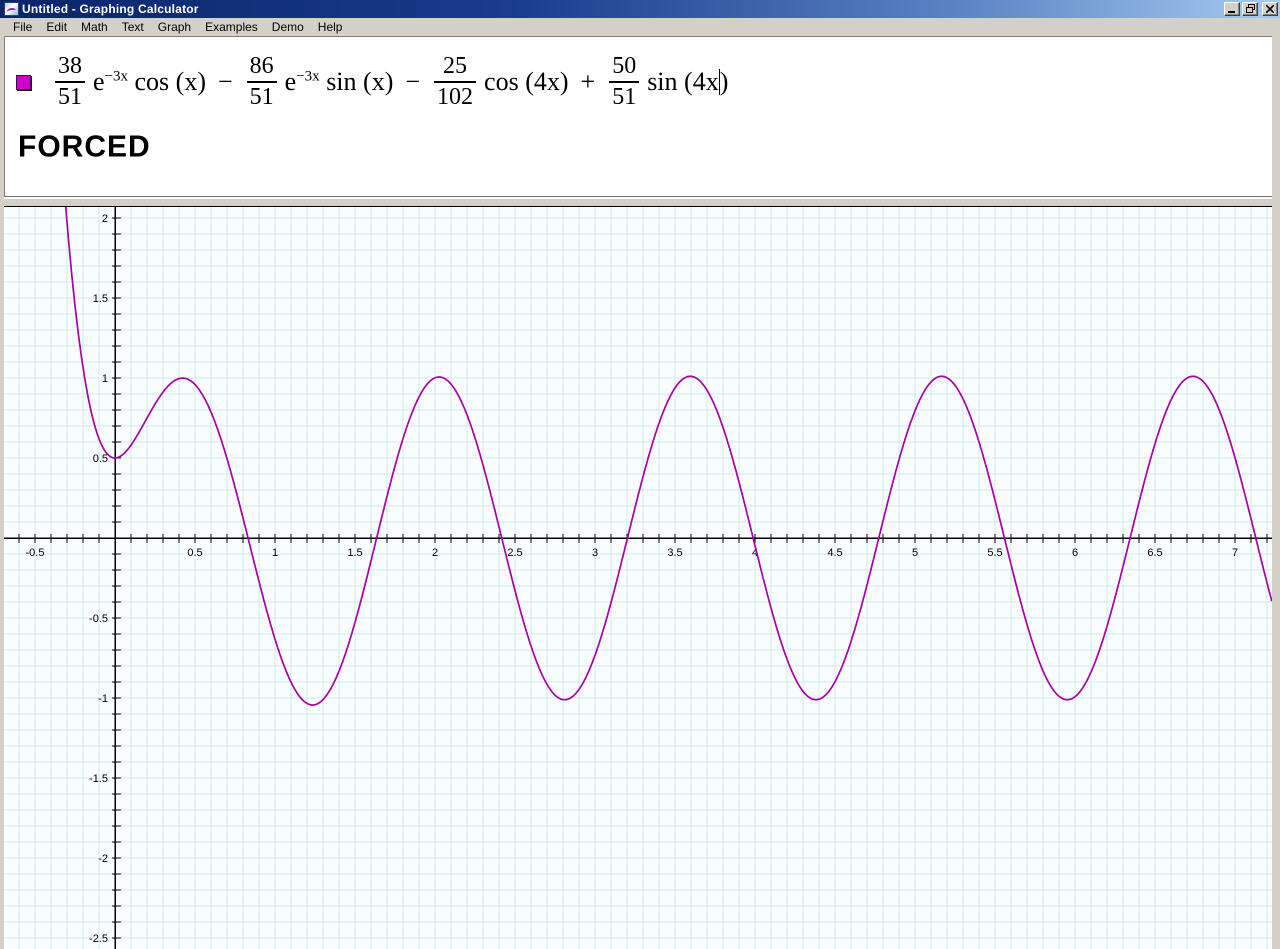 The image size is (1280, 949). What do you see at coordinates (23, 82) in the screenshot?
I see `curve-color-marker` at bounding box center [23, 82].